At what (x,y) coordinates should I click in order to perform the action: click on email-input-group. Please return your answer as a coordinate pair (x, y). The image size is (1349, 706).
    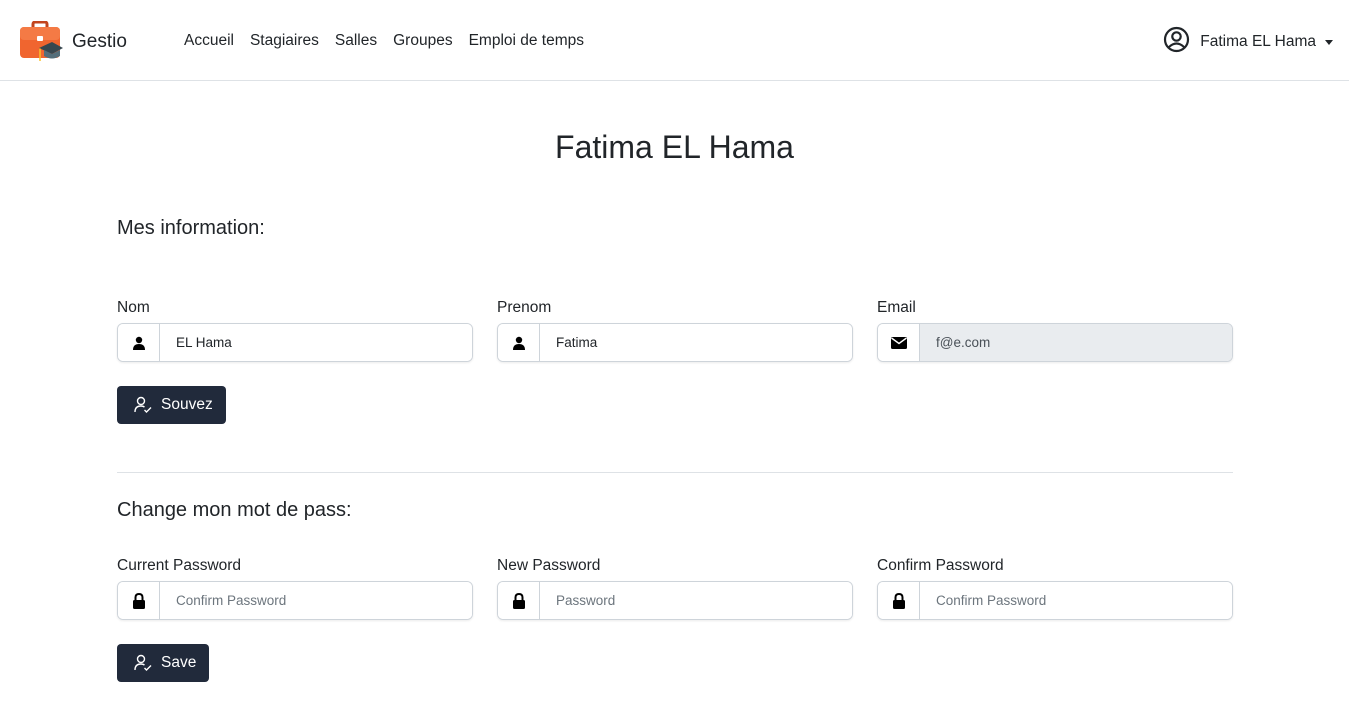
    Looking at the image, I should click on (1055, 342).